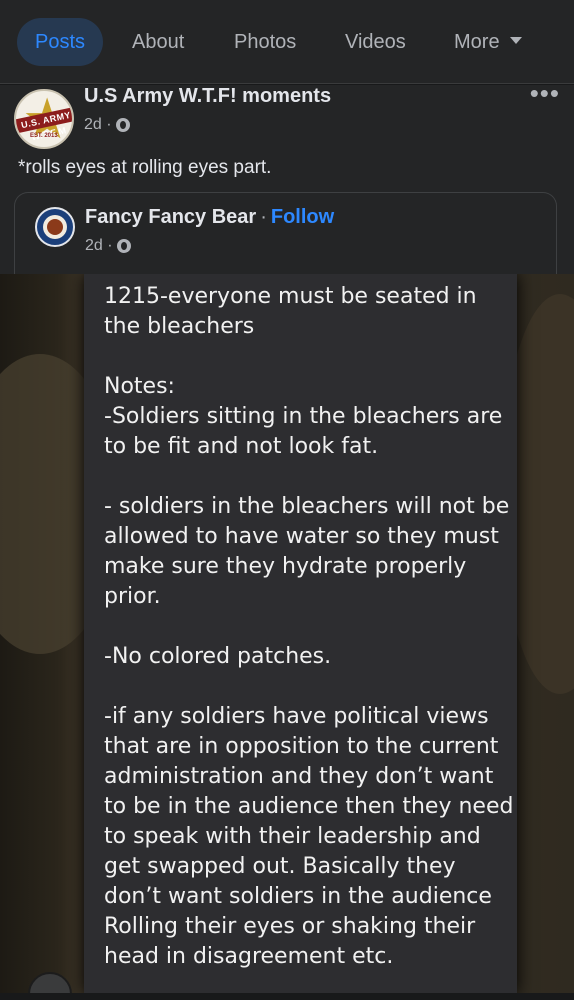  I want to click on shared-author-avatar, so click(55, 227).